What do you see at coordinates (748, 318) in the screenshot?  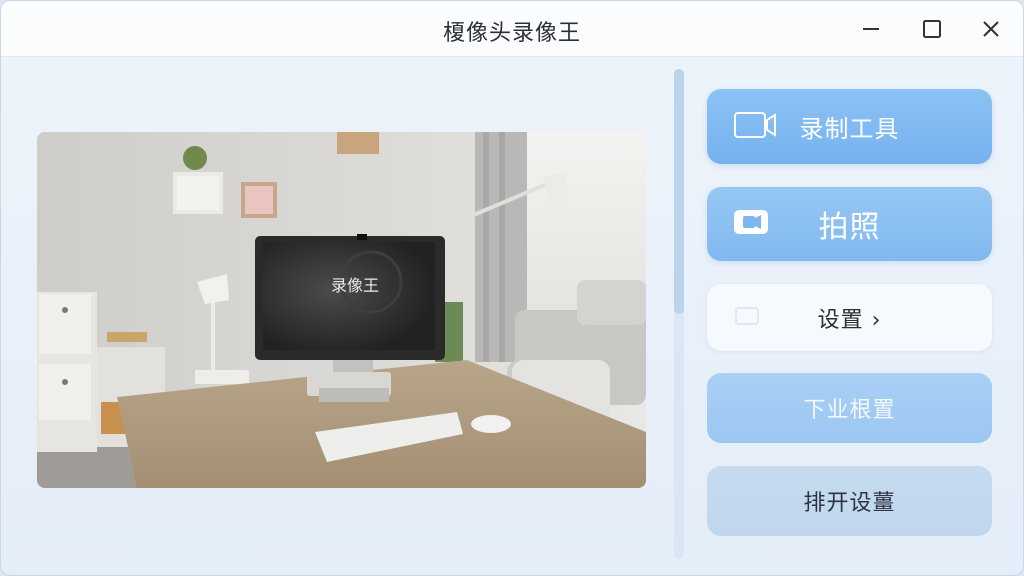 I see `placeholder-icon` at bounding box center [748, 318].